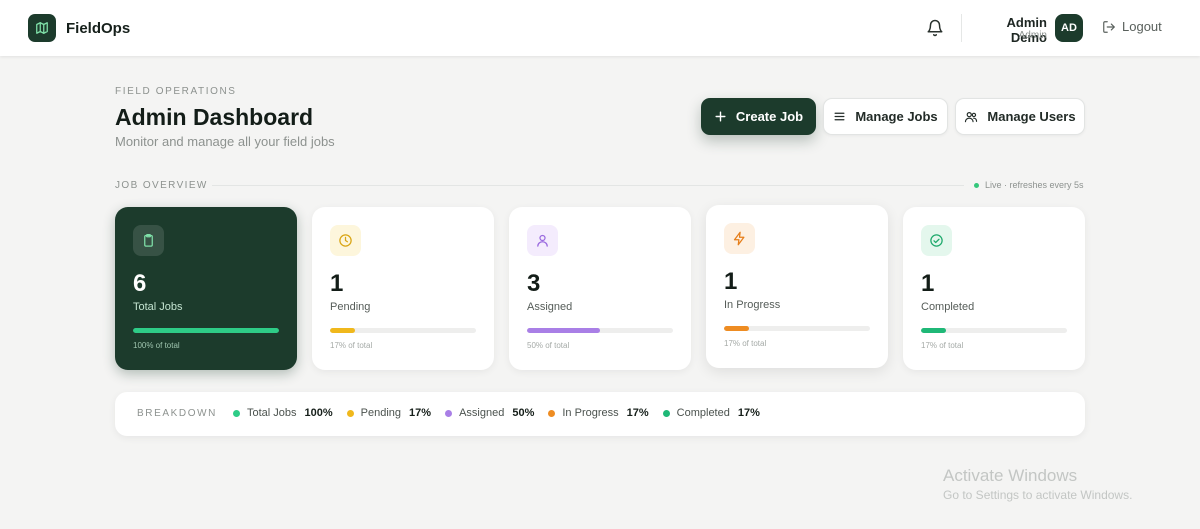  I want to click on page-title: Admin Dashboard, so click(214, 117).